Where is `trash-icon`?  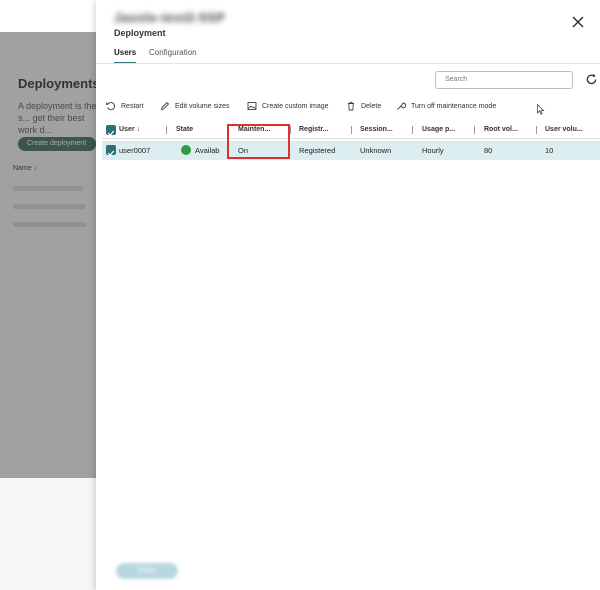
trash-icon is located at coordinates (351, 106).